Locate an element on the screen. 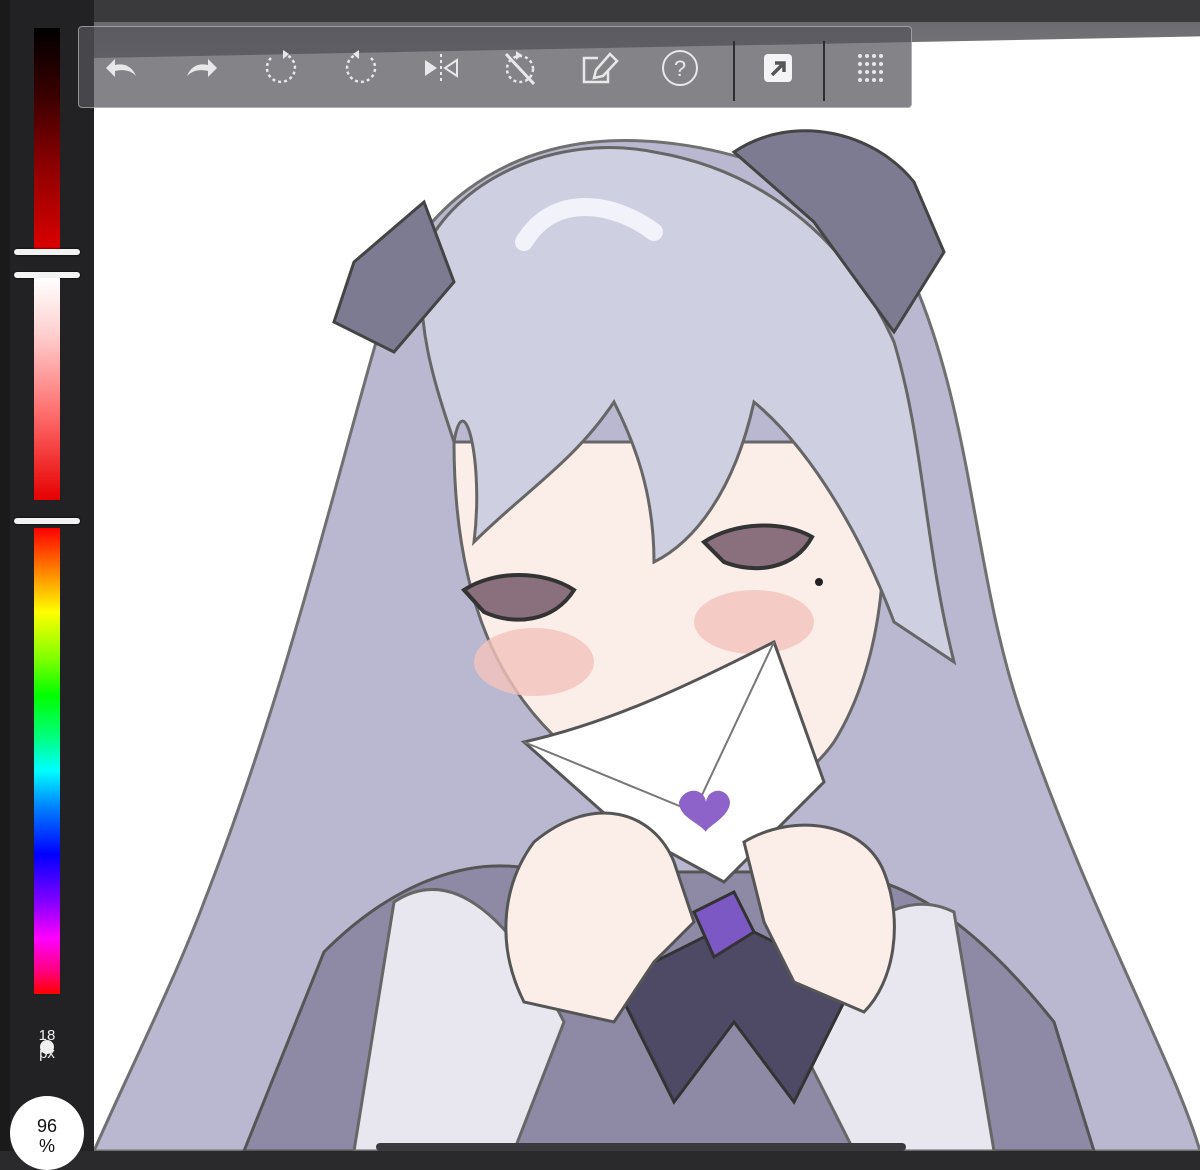 Image resolution: width=1200 pixels, height=1170 pixels. lightness-slider is located at coordinates (47, 389).